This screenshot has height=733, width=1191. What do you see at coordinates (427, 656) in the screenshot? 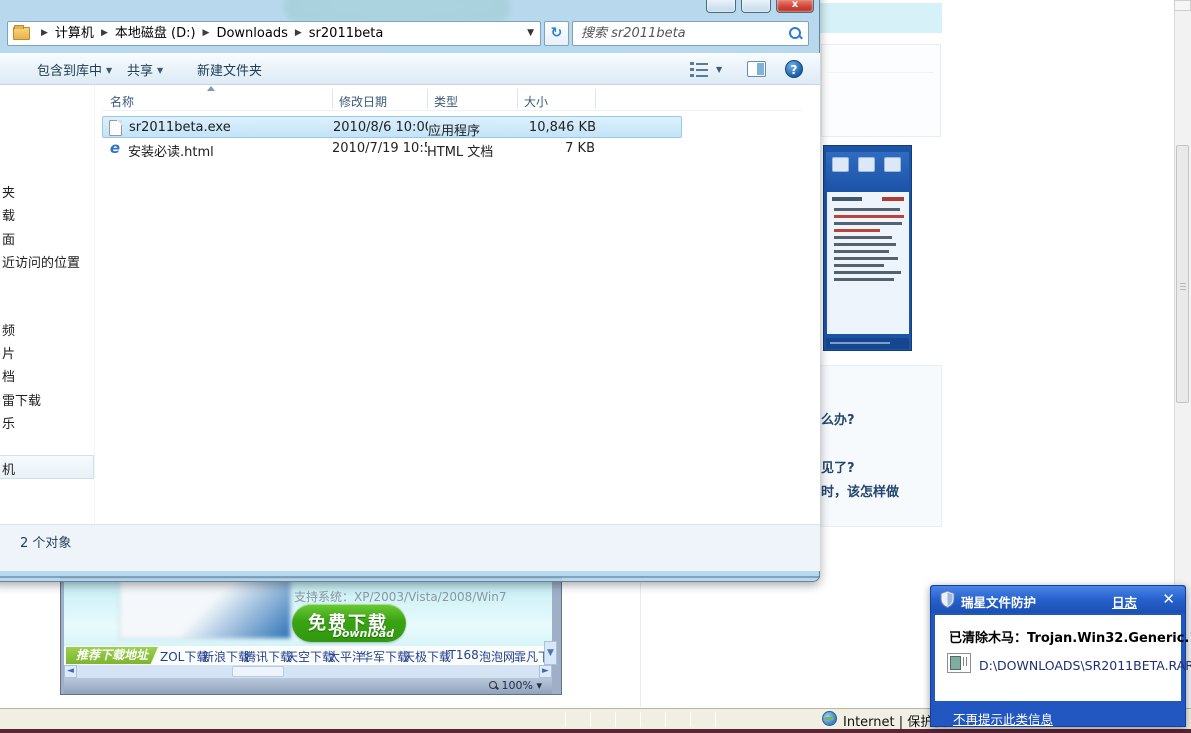
I see `download-site-link: 天极下载` at bounding box center [427, 656].